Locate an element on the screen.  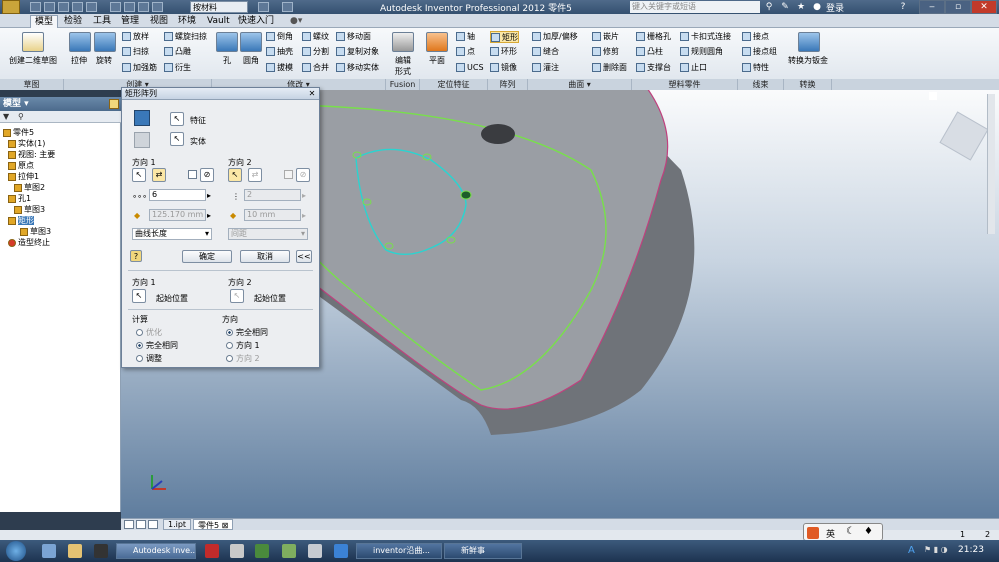
fillet-label: 圆角 is located at coordinates (251, 60).